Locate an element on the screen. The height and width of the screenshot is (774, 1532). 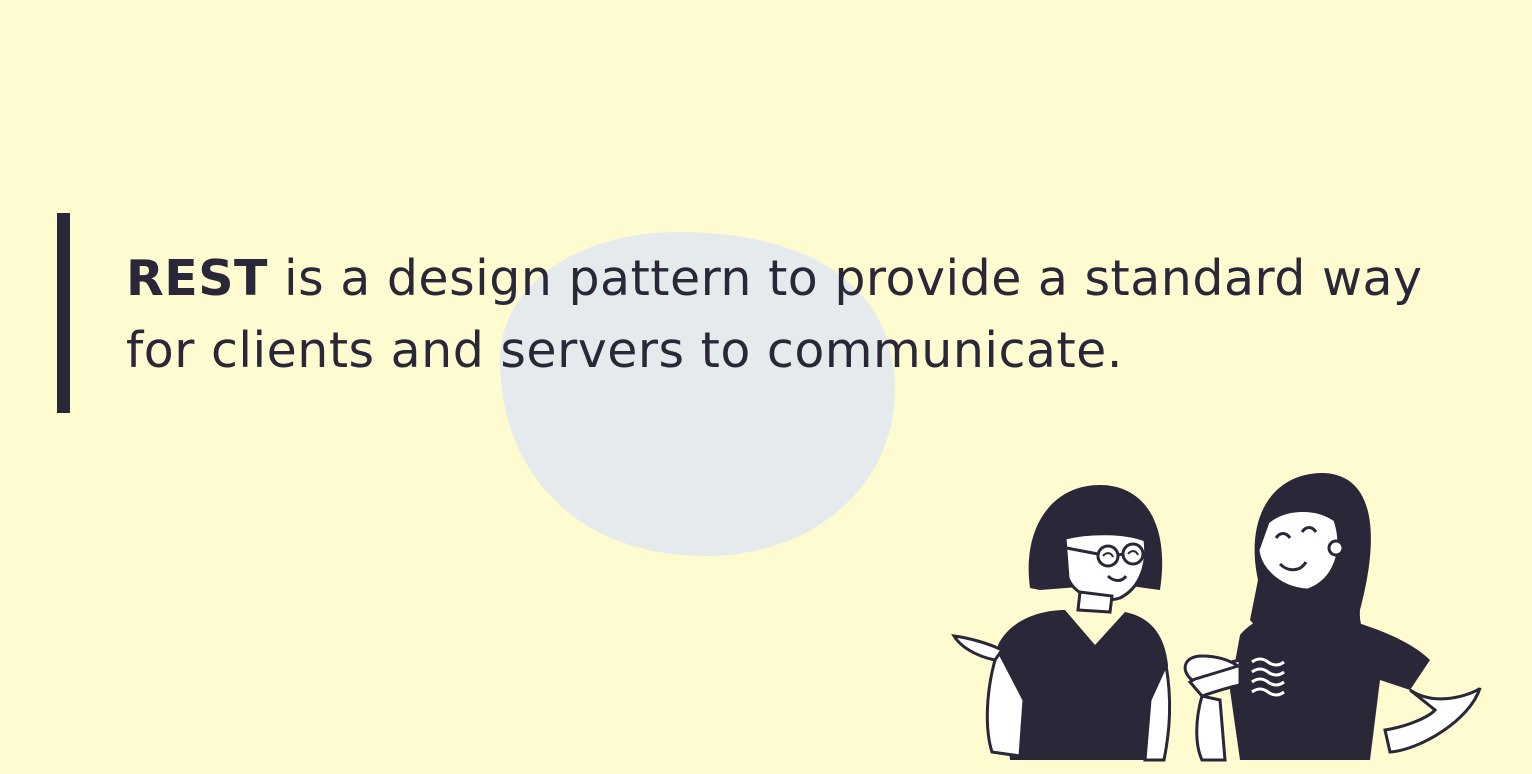
right-person is located at coordinates (1332, 617).